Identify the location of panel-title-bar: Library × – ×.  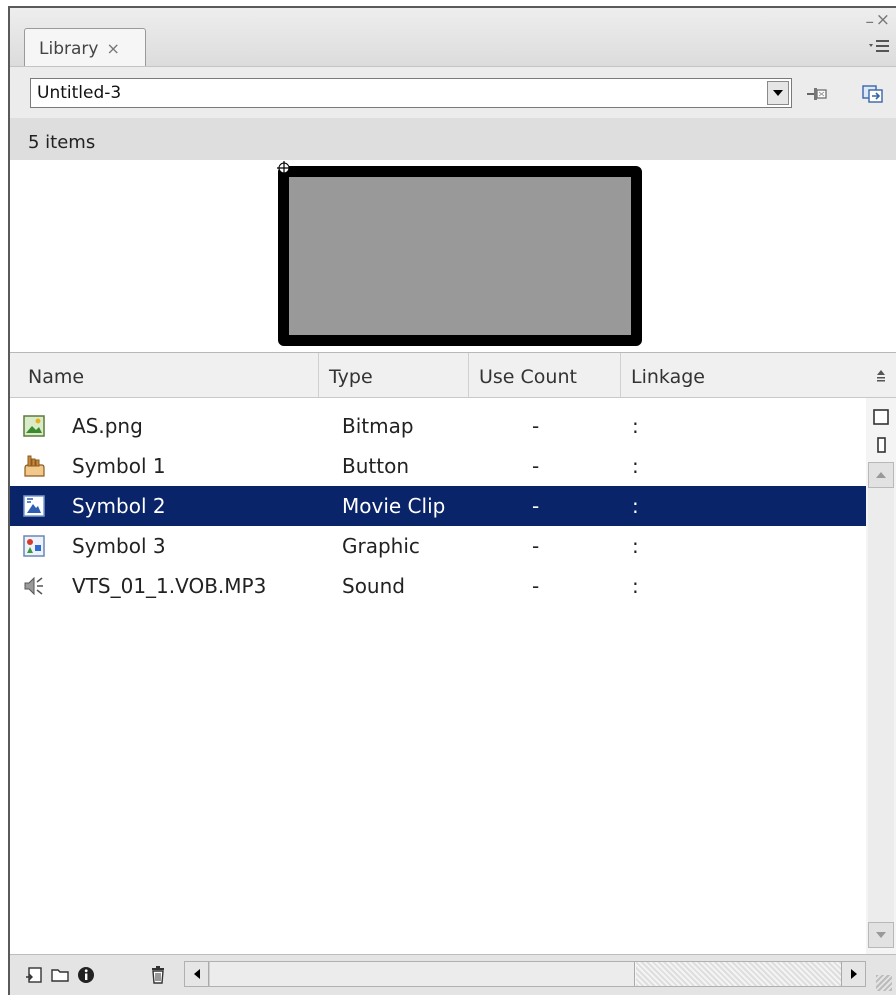
(453, 38).